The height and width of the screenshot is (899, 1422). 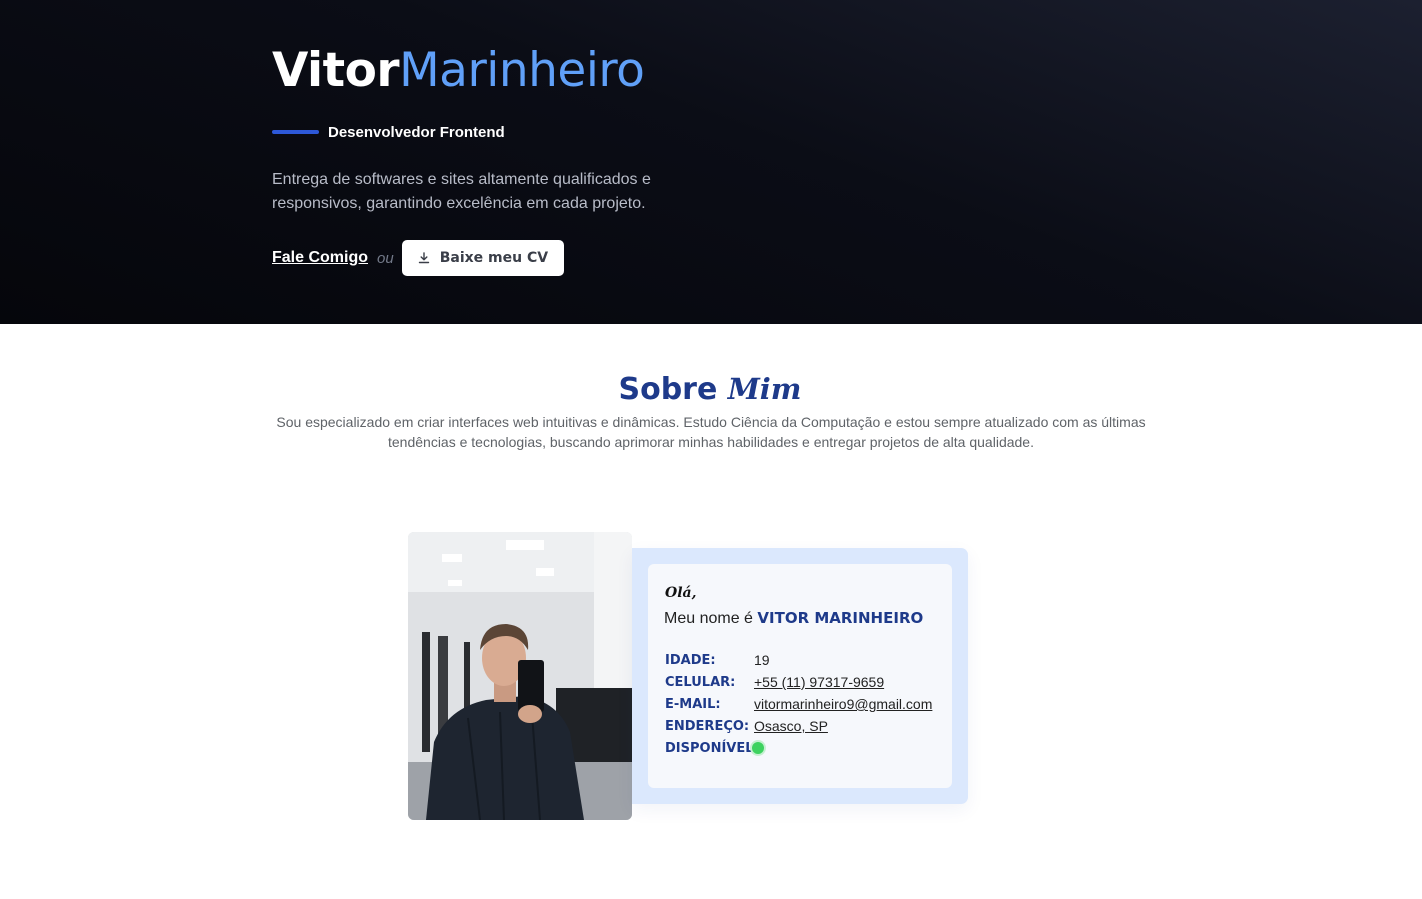 I want to click on download-icon, so click(x=424, y=258).